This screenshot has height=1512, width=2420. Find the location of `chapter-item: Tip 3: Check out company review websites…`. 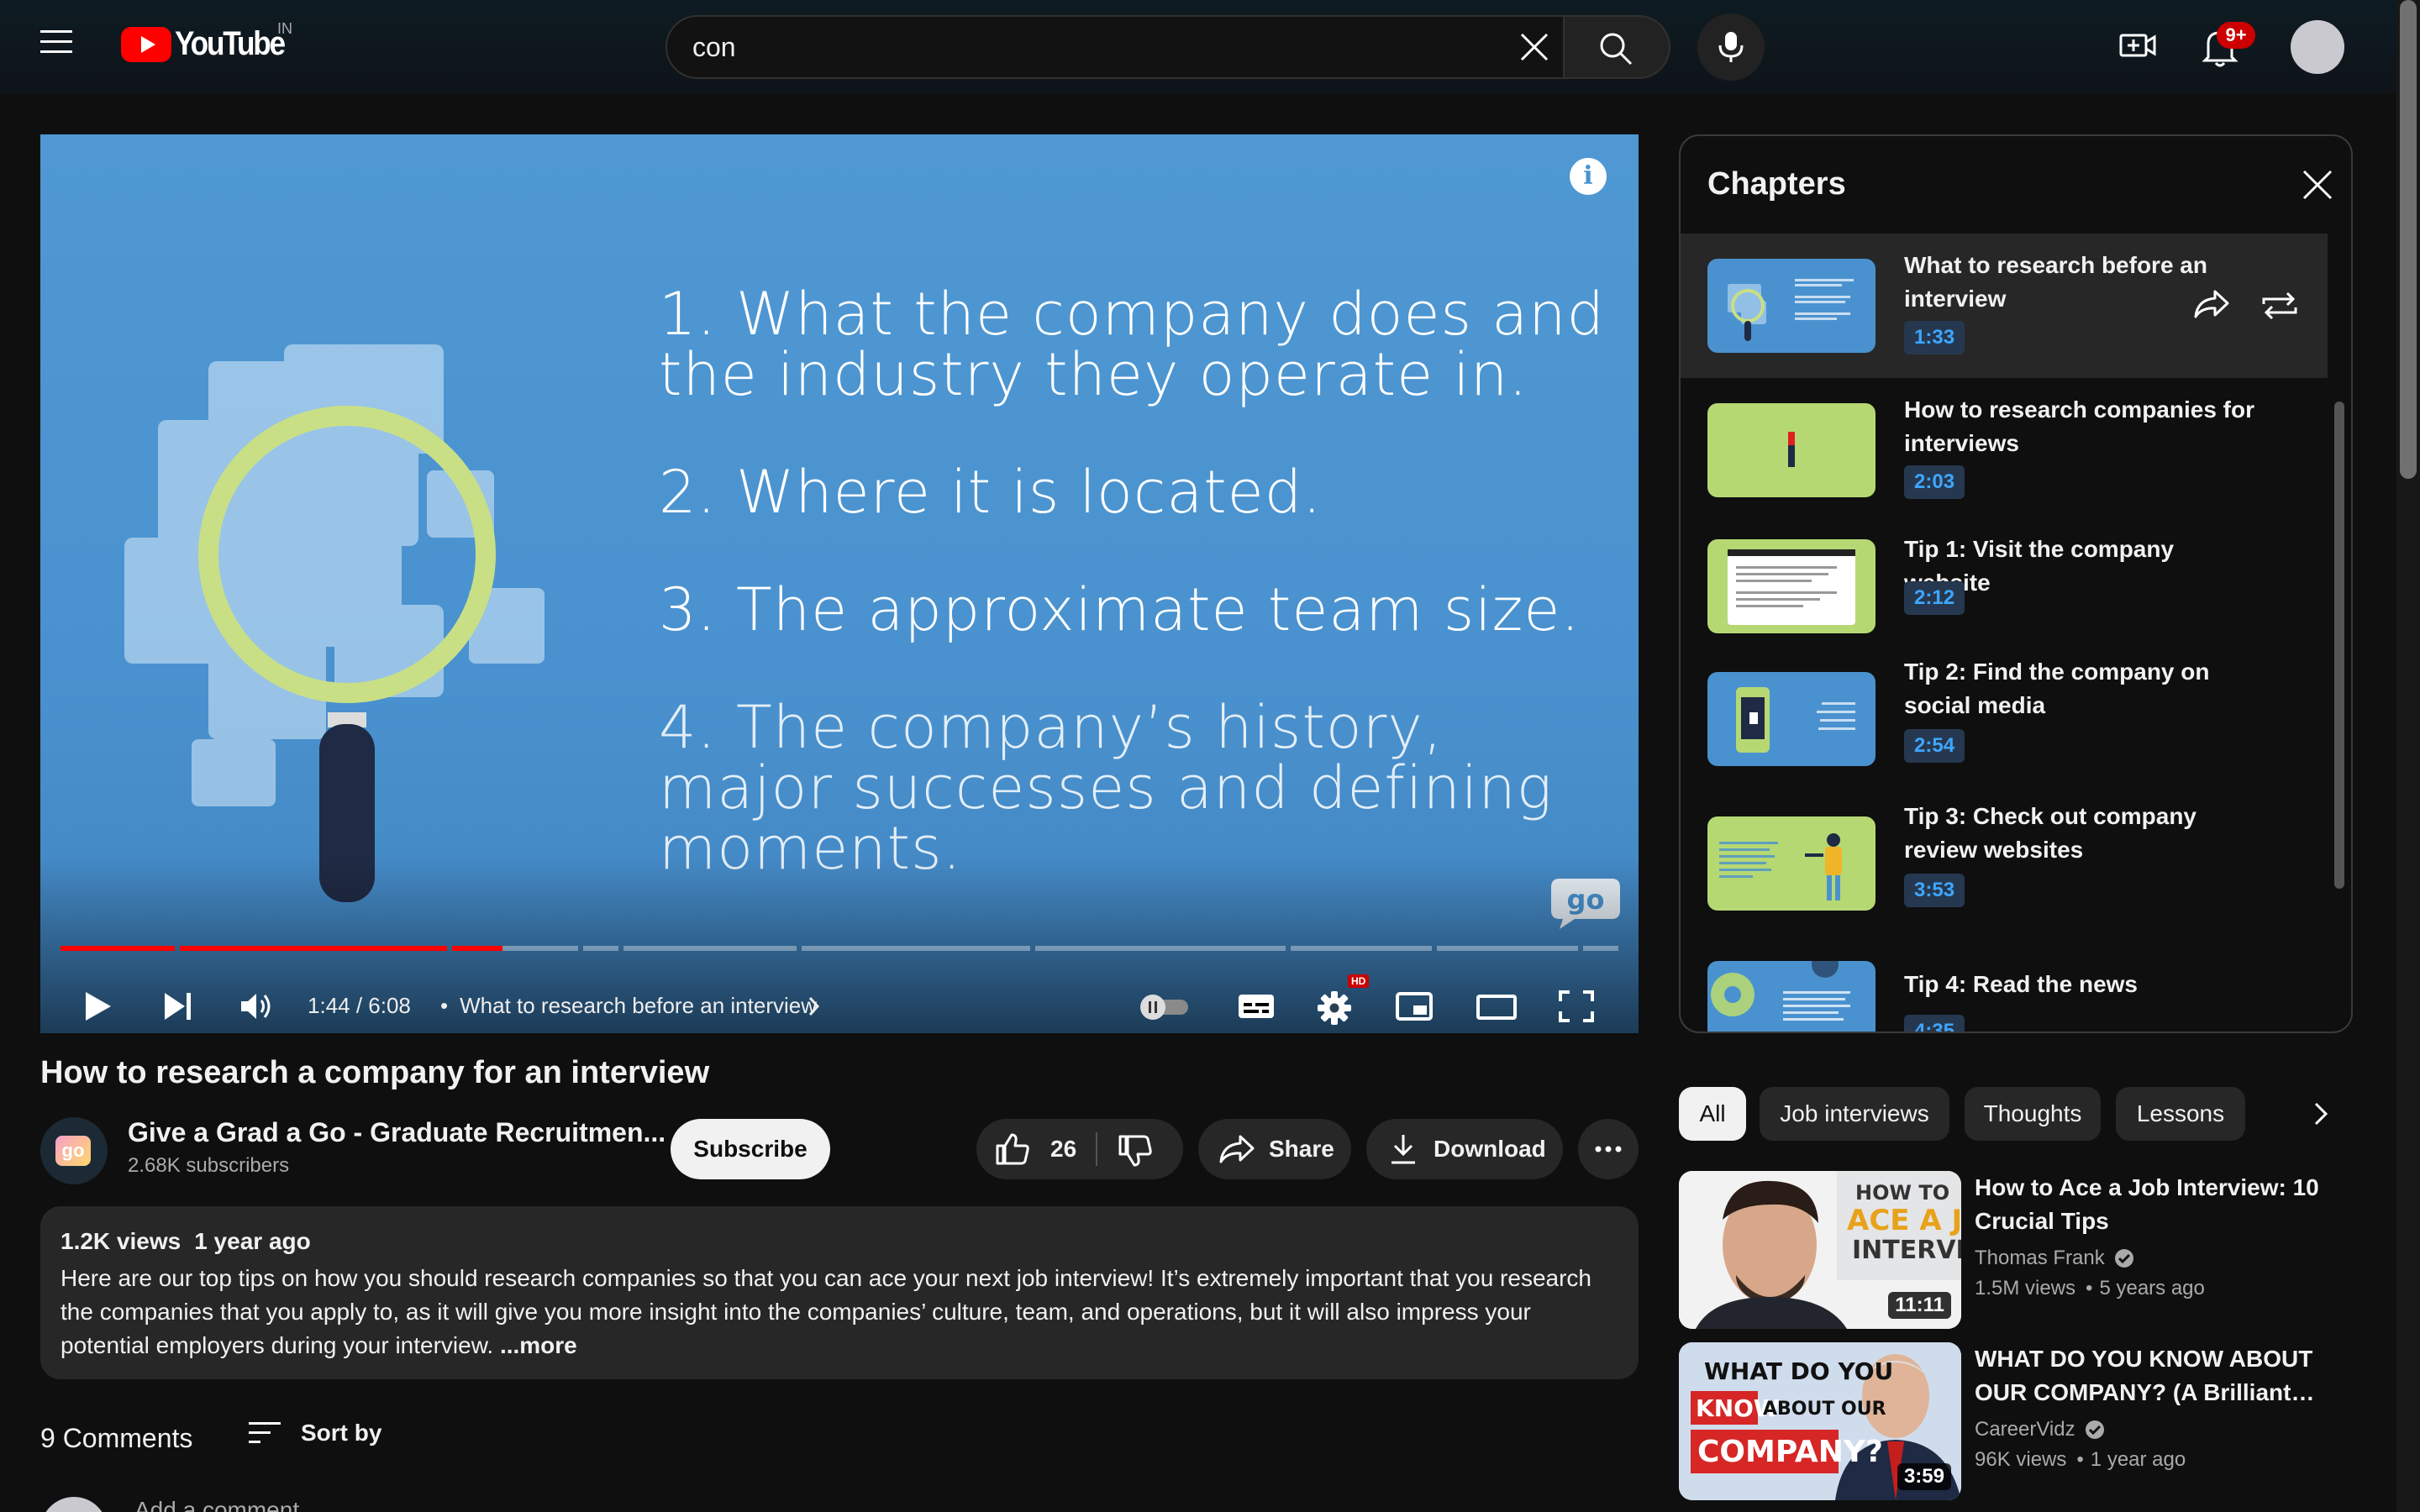

chapter-item: Tip 3: Check out company review websites… is located at coordinates (2004, 872).